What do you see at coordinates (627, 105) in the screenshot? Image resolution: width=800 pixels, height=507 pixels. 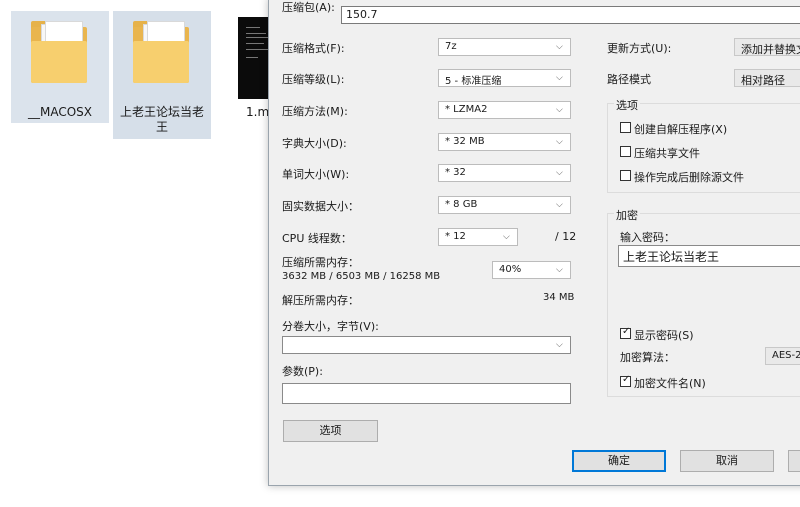 I see `options-group-title: 选项` at bounding box center [627, 105].